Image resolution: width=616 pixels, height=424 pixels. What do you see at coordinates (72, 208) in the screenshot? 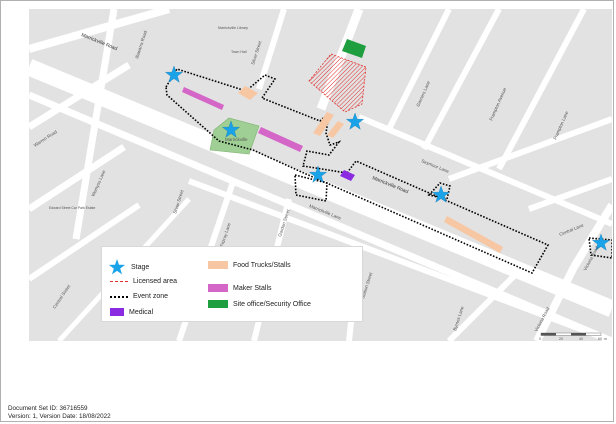
I see `place-label-car-park: Edward Street Car Park Estate` at bounding box center [72, 208].